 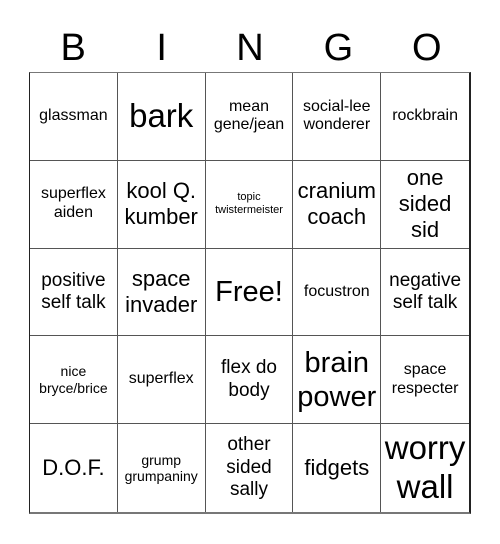 I want to click on bingo-header: B I N G O, so click(x=250, y=48).